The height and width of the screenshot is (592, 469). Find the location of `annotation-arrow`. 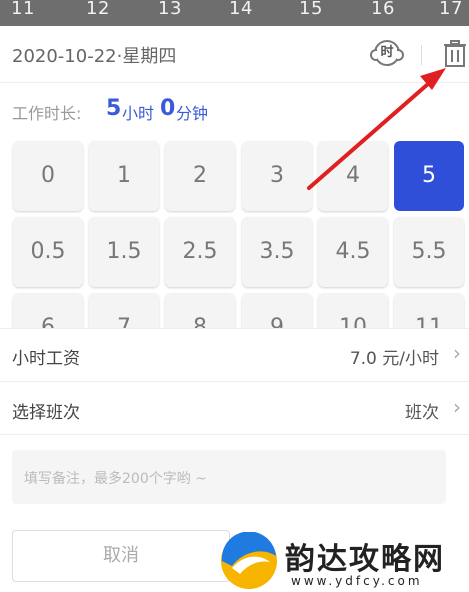

annotation-arrow is located at coordinates (376, 129).